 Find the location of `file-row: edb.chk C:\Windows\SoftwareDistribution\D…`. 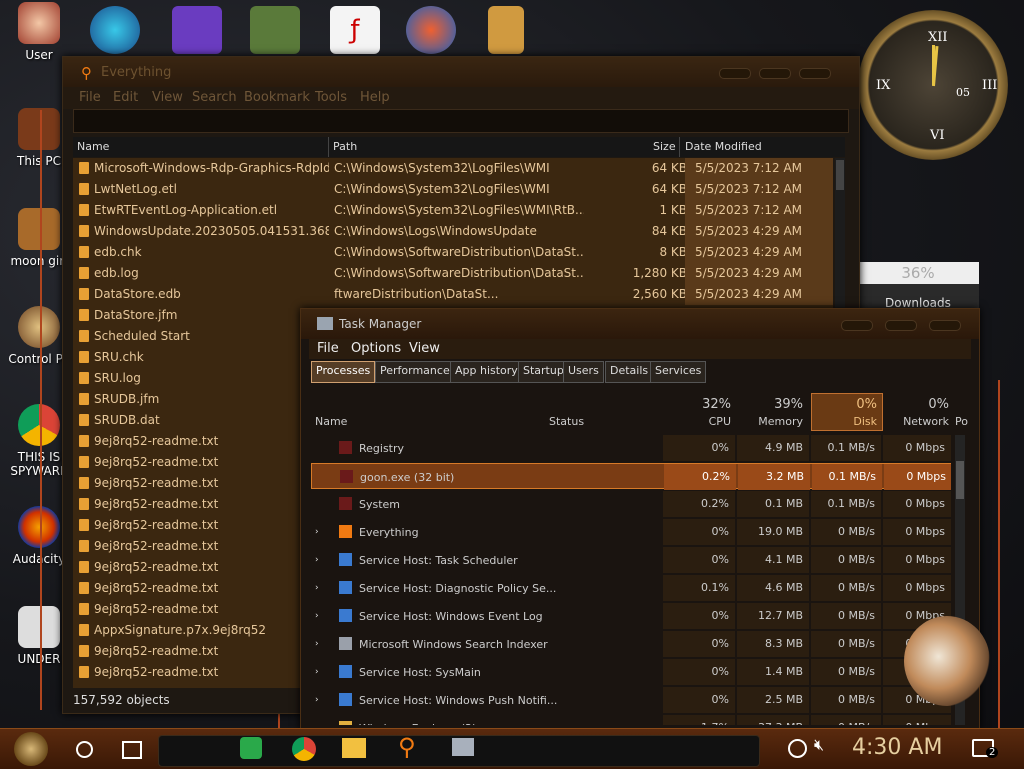

file-row: edb.chk C:\Windows\SoftwareDistribution\D… is located at coordinates (453, 252).